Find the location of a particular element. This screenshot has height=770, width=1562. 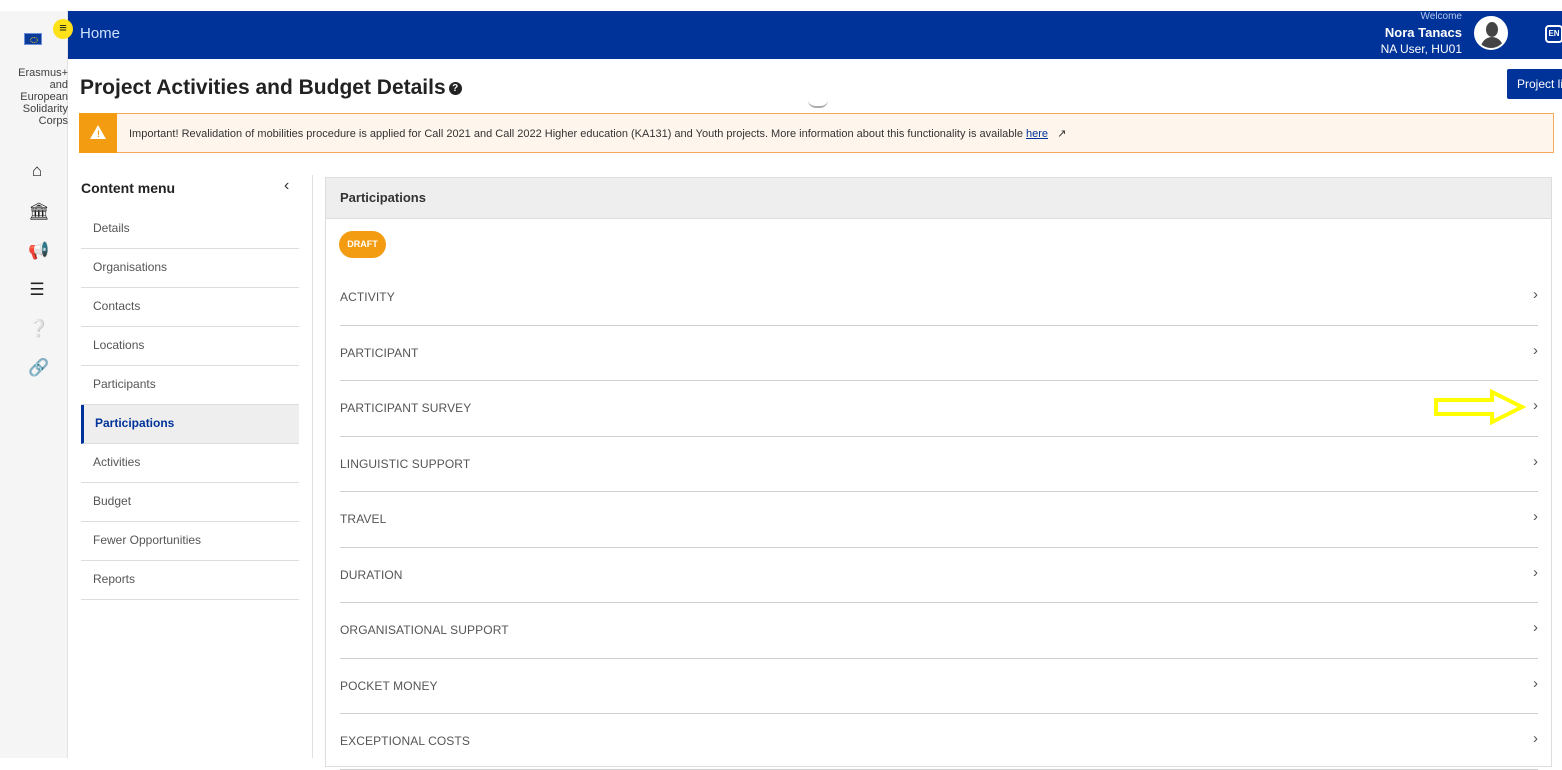

section-label: PARTICIPANT SURVEY is located at coordinates (406, 408).